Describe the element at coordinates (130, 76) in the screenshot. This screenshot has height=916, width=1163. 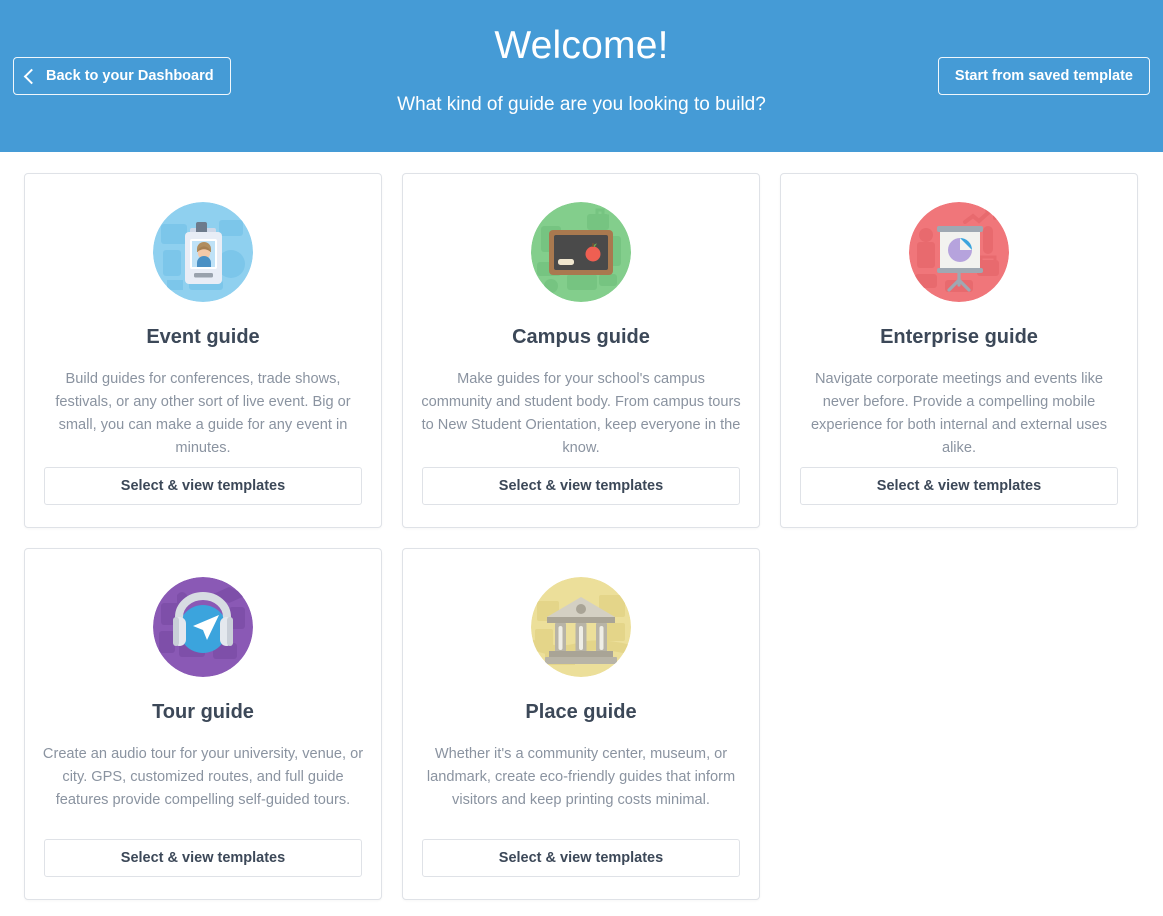
I see `back-to-dashboard-label: Back to your Dashboard` at that location.